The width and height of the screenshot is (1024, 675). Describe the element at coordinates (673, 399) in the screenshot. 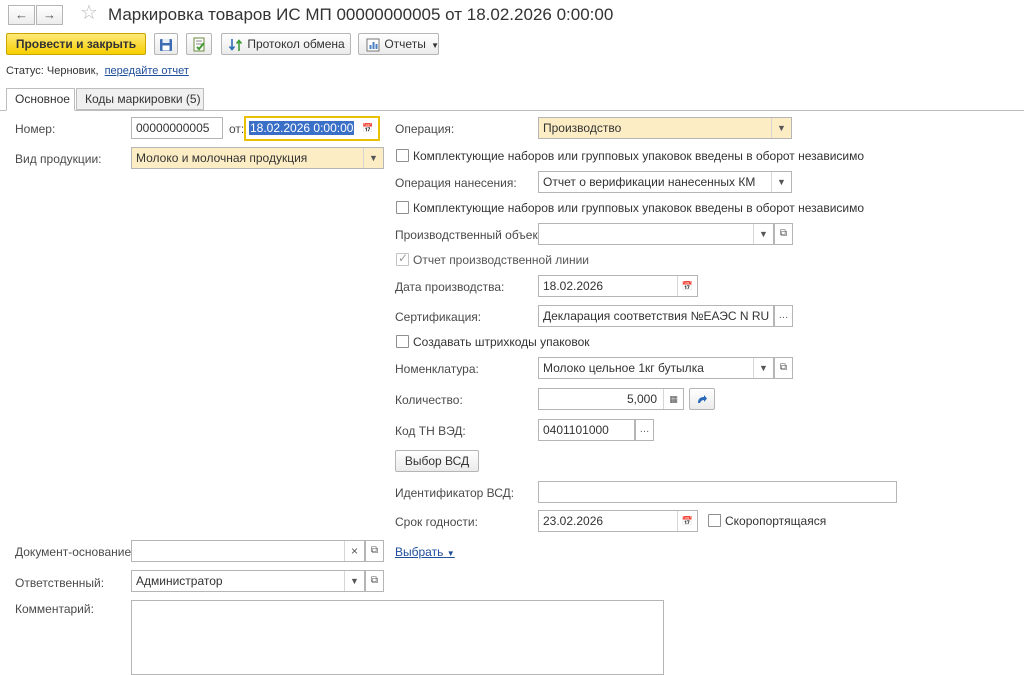

I see `calculator-icon: ▦` at that location.